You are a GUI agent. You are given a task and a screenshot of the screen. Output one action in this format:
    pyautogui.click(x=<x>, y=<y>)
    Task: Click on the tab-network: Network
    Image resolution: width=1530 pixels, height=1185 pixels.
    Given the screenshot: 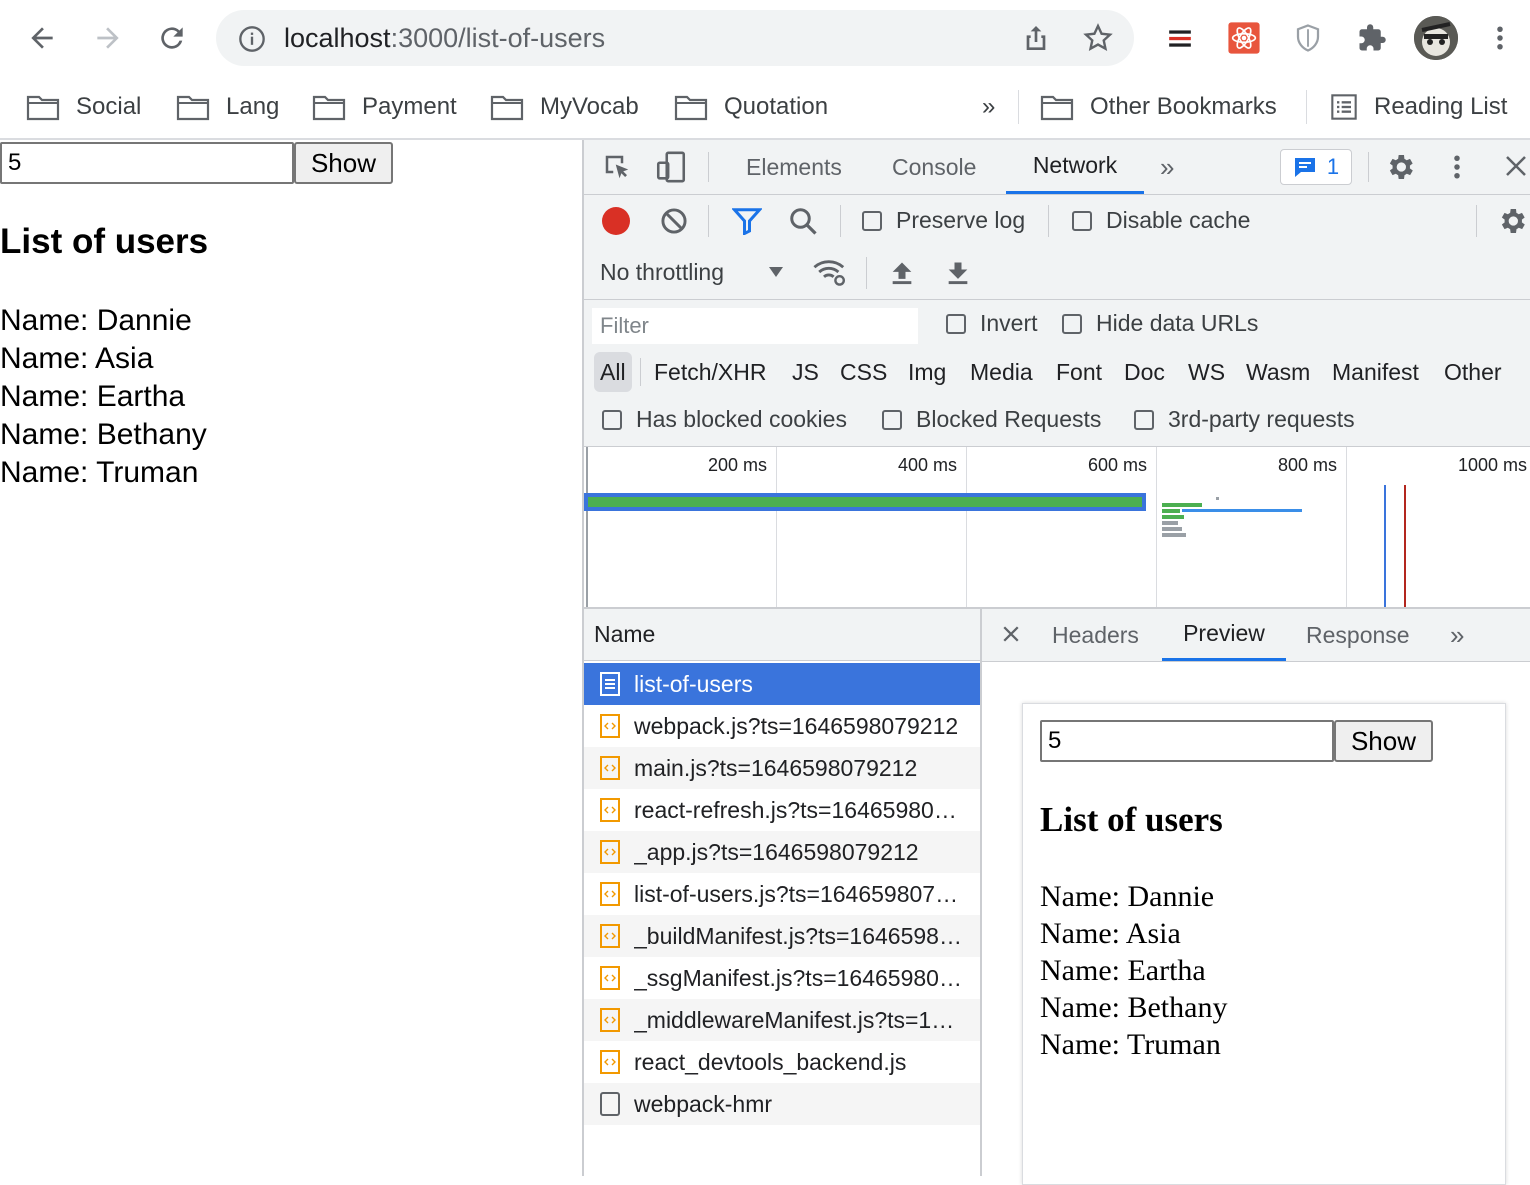 What is the action you would take?
    pyautogui.click(x=1075, y=167)
    